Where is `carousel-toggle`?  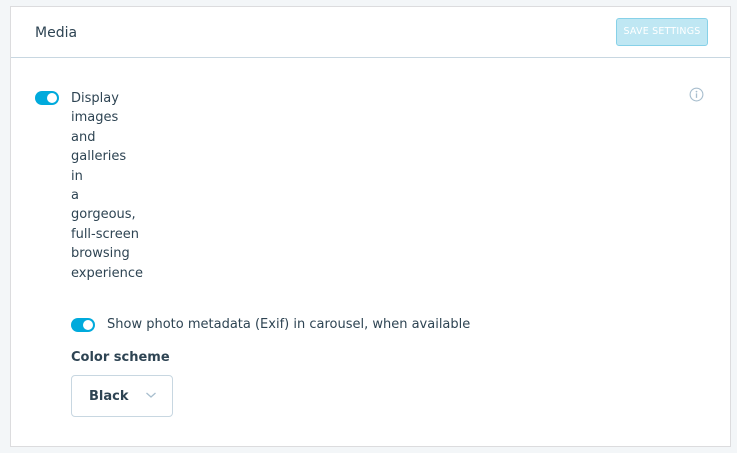
carousel-toggle is located at coordinates (47, 98).